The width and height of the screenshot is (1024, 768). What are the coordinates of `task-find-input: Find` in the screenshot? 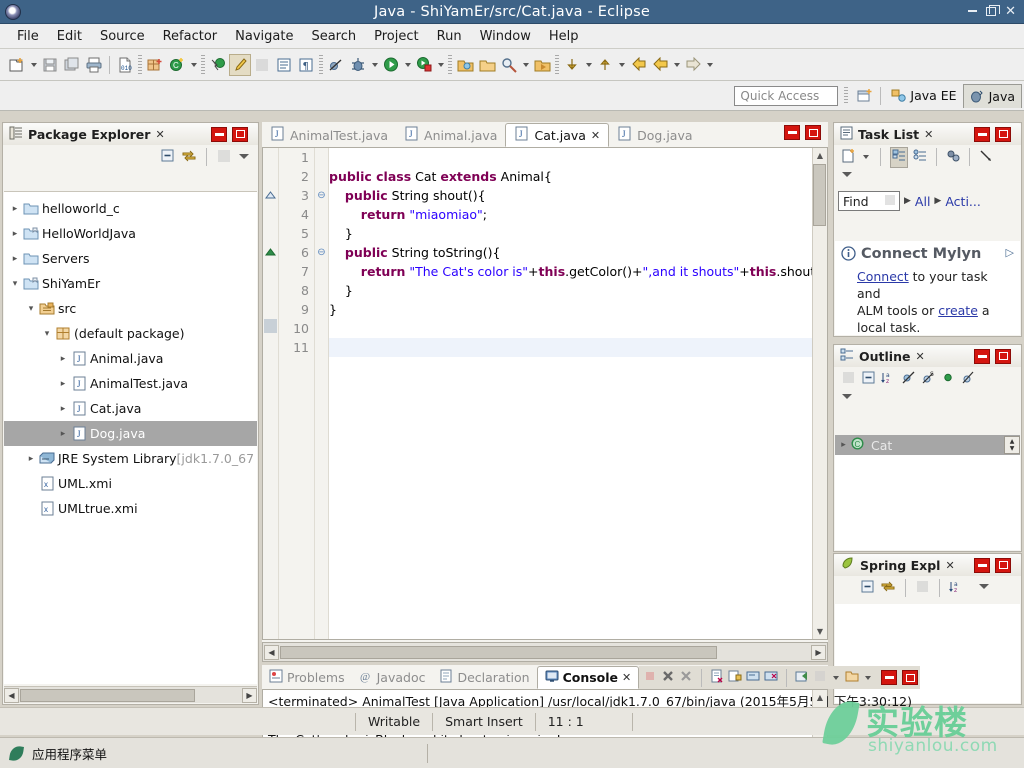 It's located at (869, 201).